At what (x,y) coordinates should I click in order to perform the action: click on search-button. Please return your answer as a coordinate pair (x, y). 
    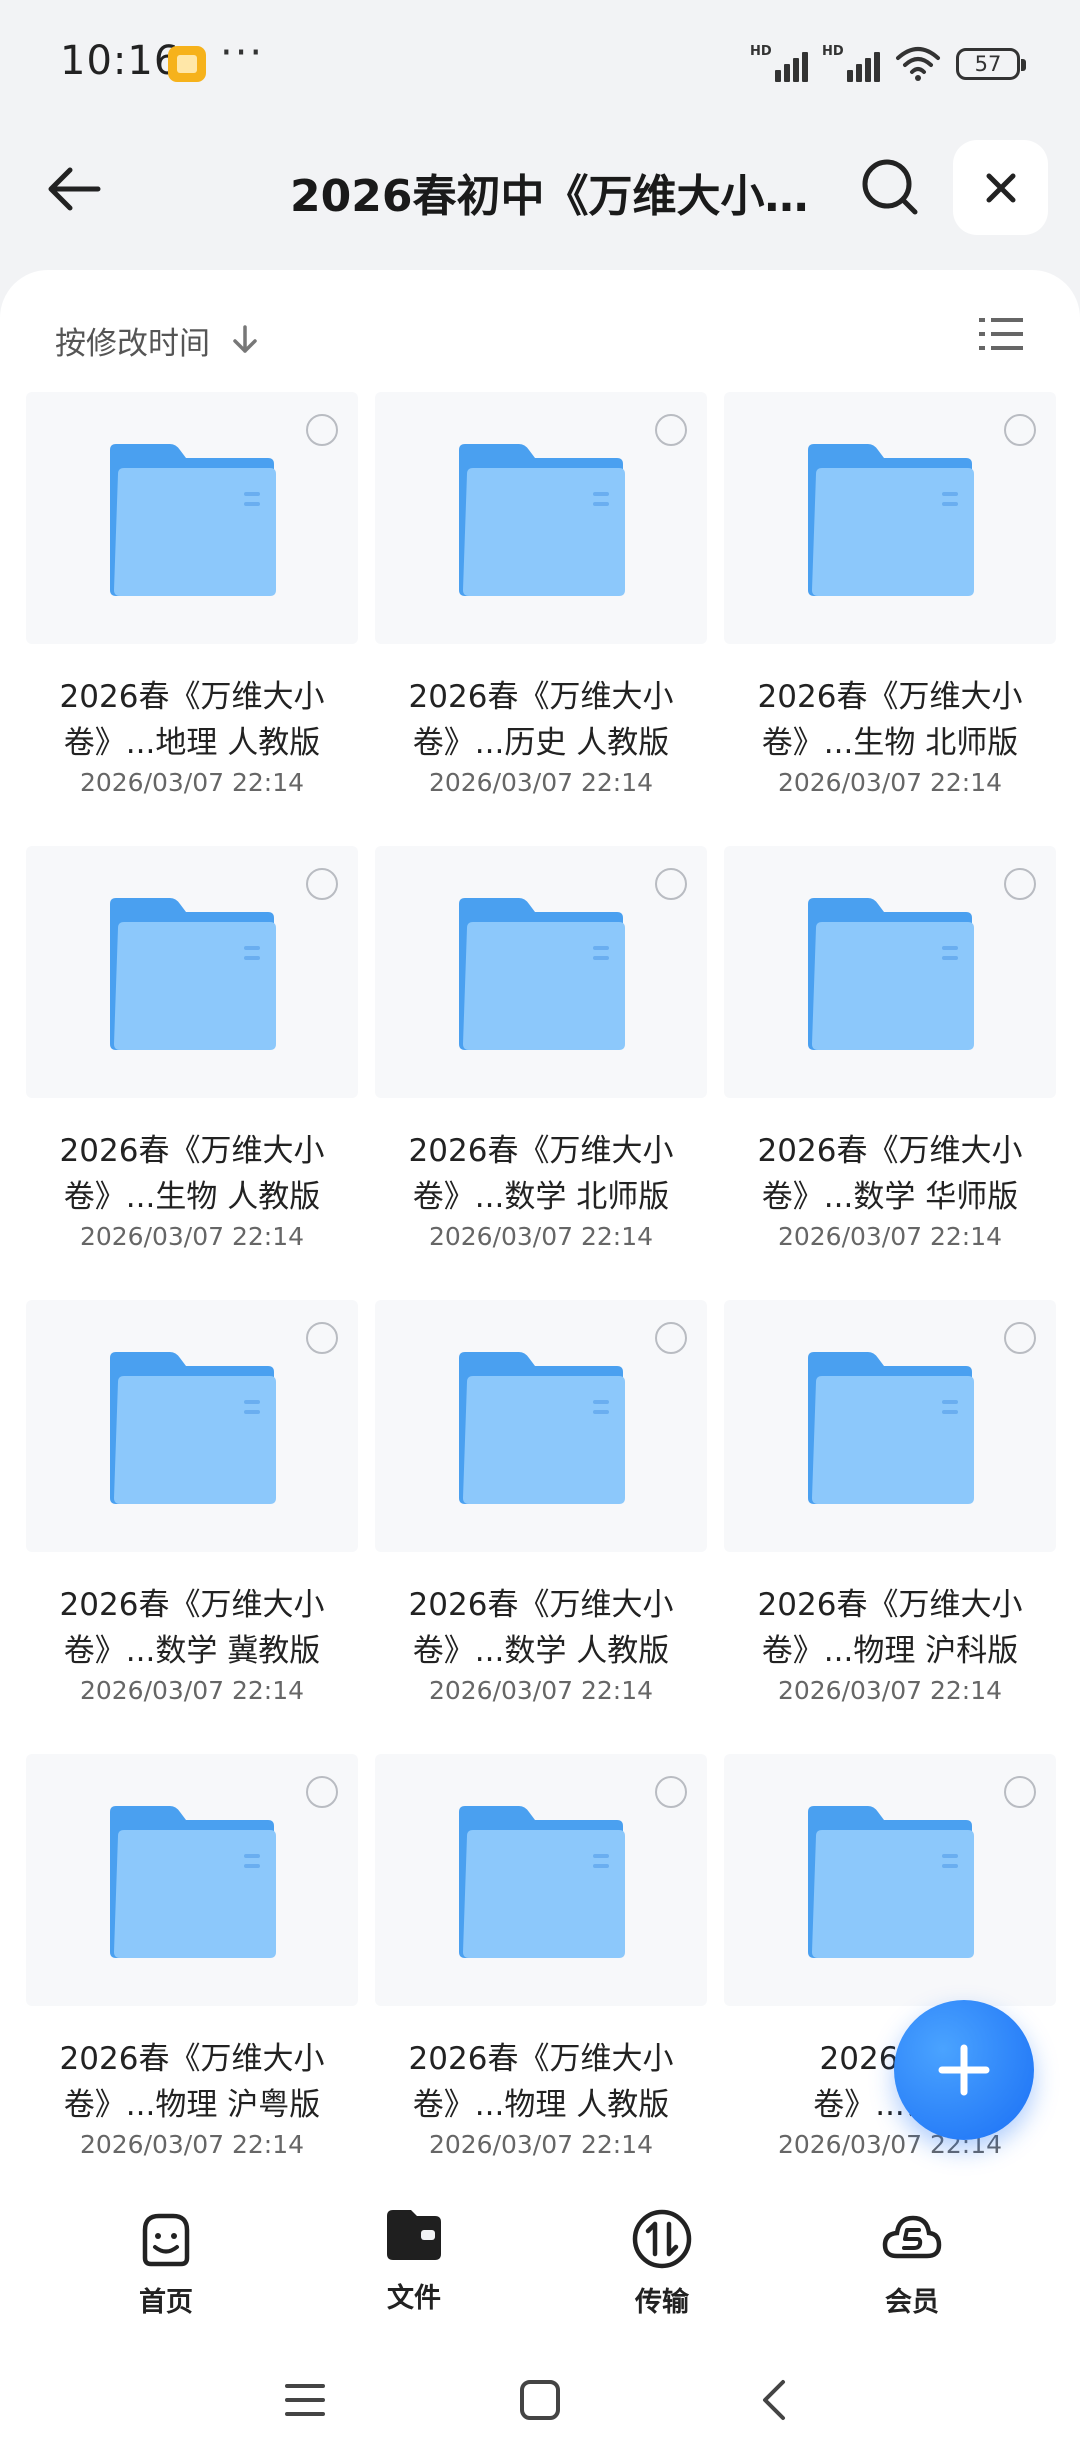
    Looking at the image, I should click on (890, 187).